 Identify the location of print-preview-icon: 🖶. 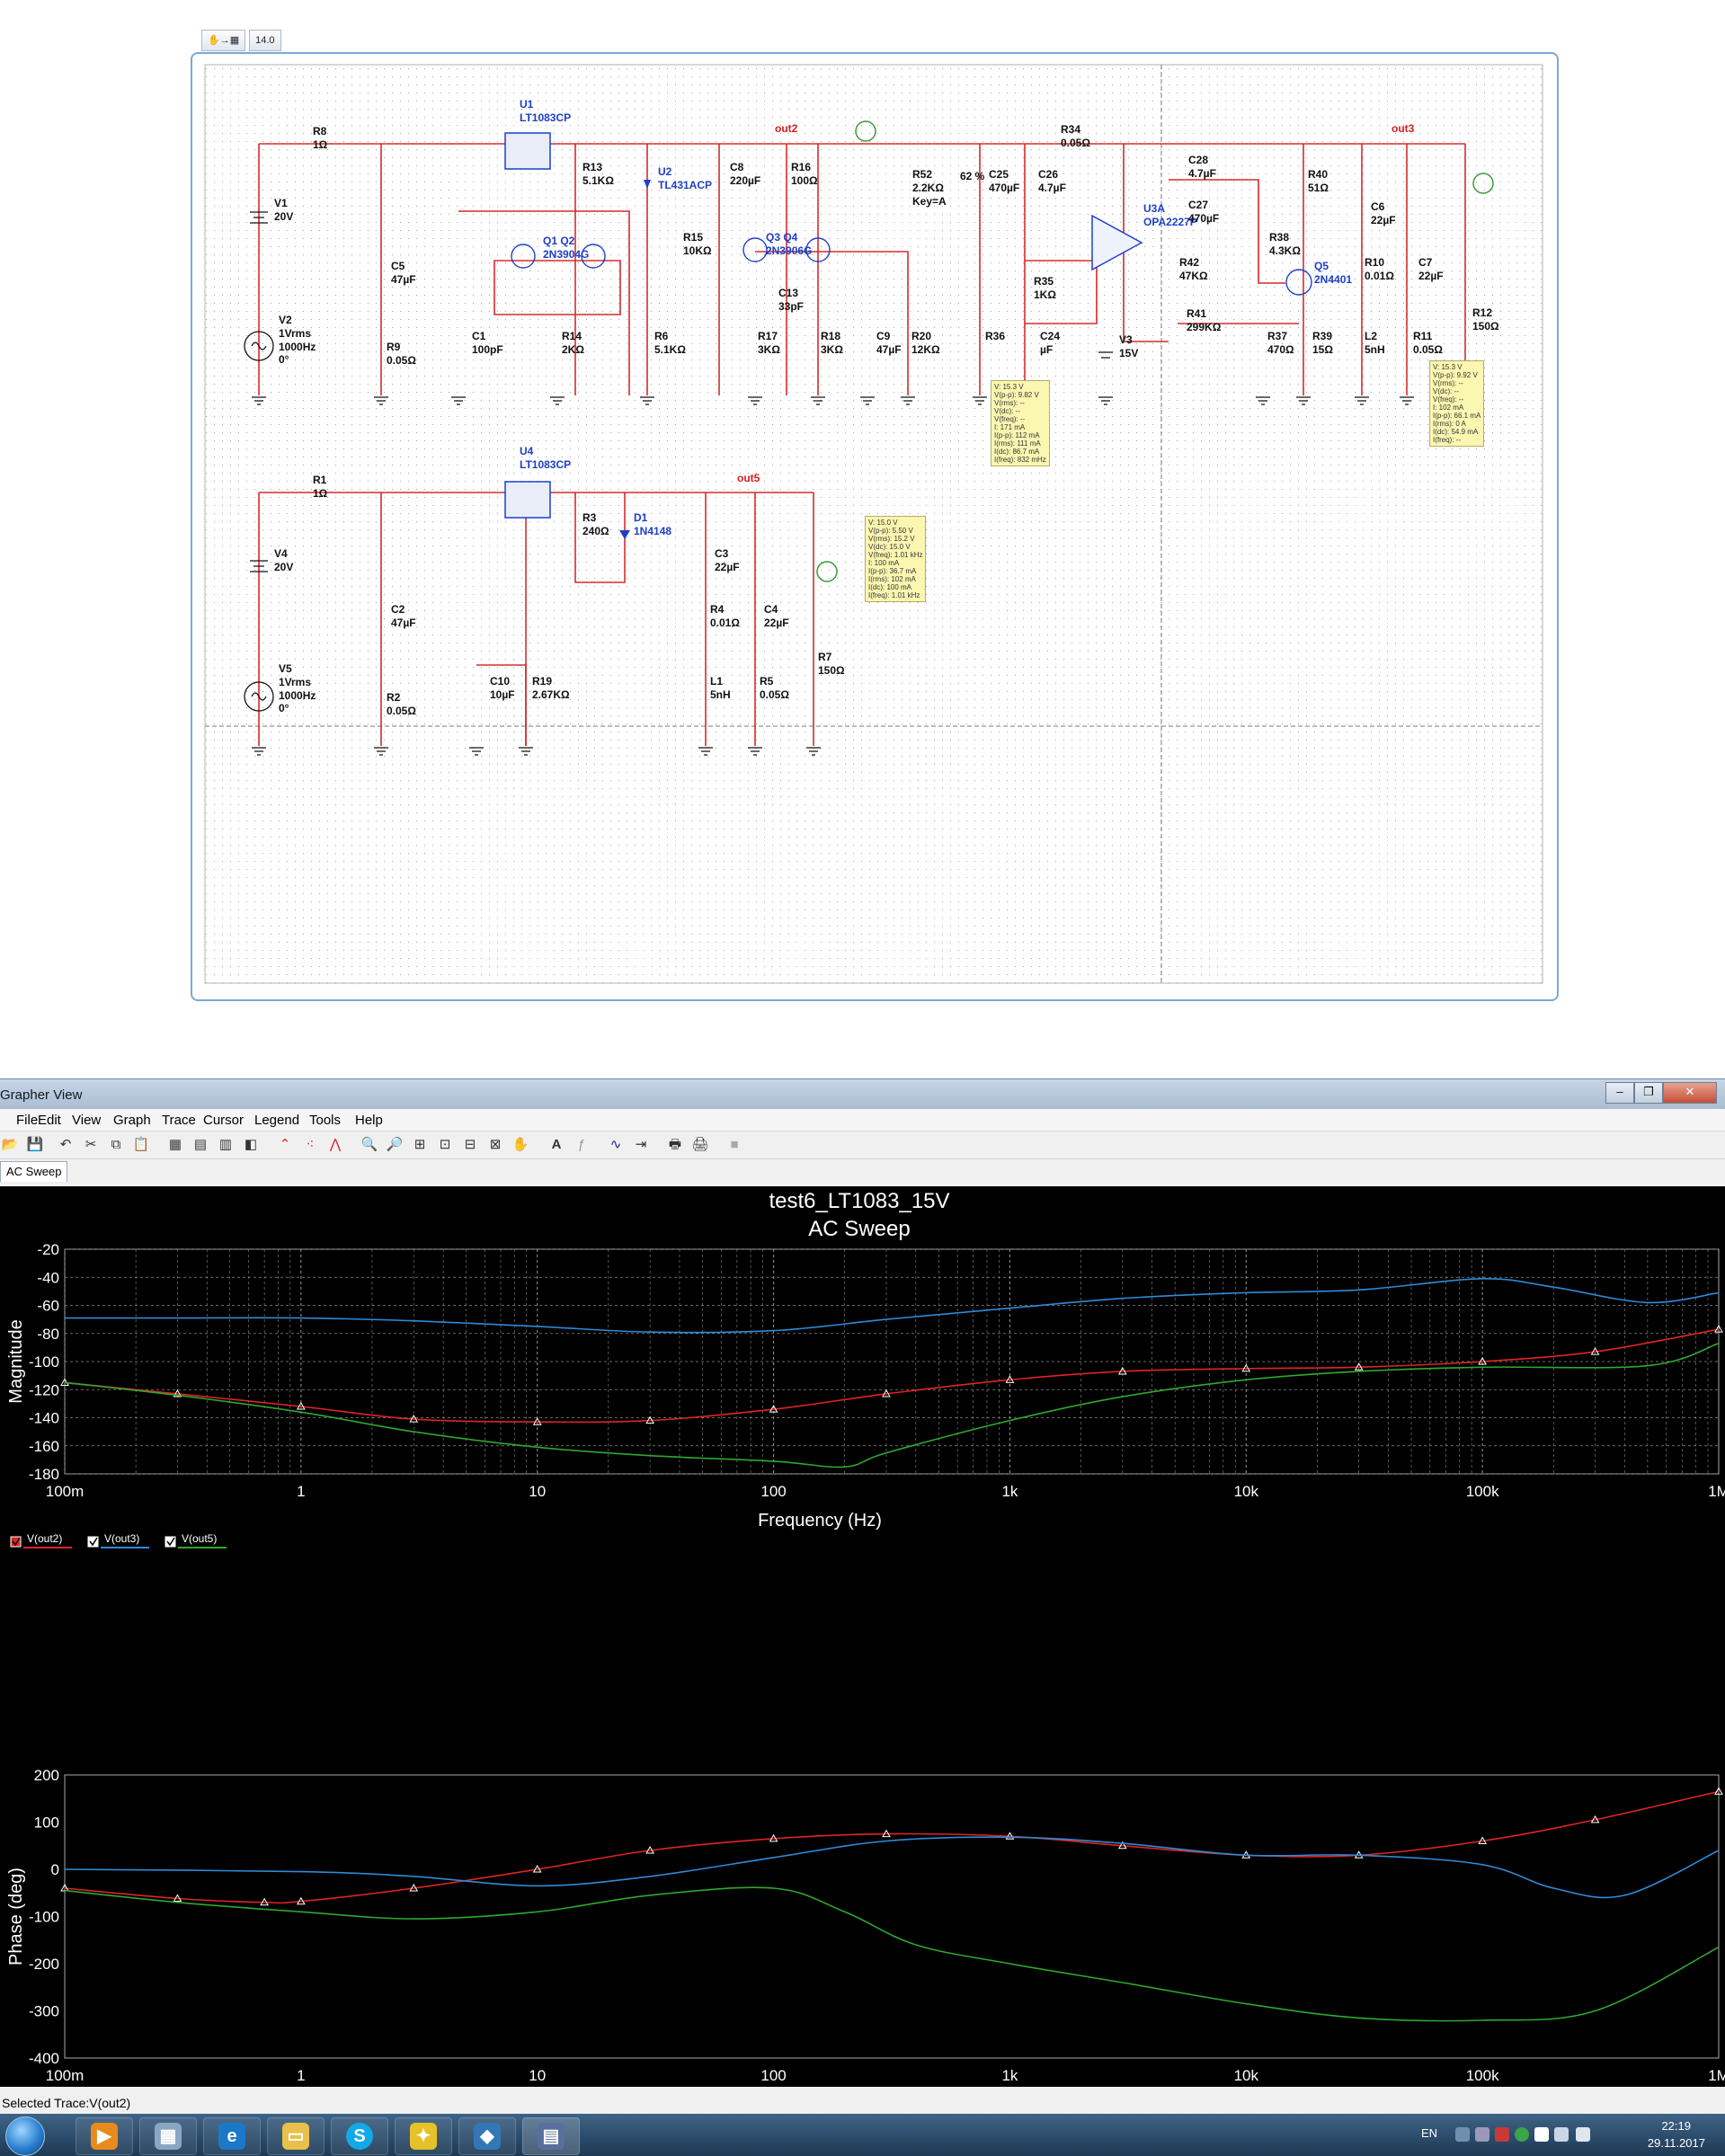
(675, 1145).